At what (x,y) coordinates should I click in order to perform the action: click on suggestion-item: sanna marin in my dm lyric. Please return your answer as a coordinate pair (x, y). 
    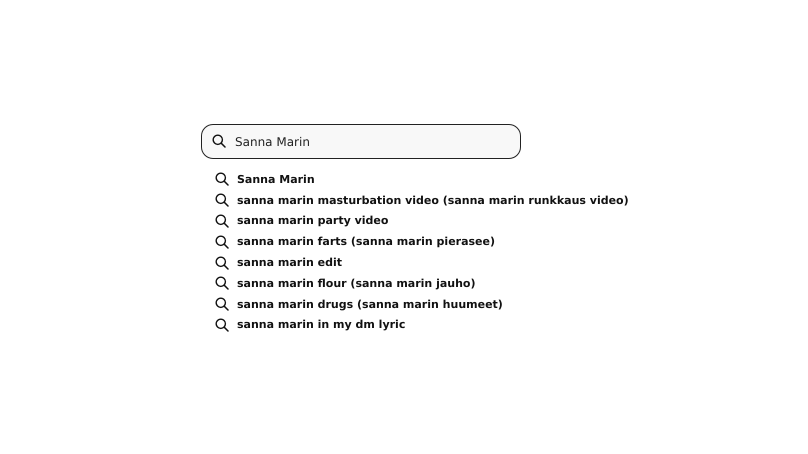
    Looking at the image, I should click on (310, 325).